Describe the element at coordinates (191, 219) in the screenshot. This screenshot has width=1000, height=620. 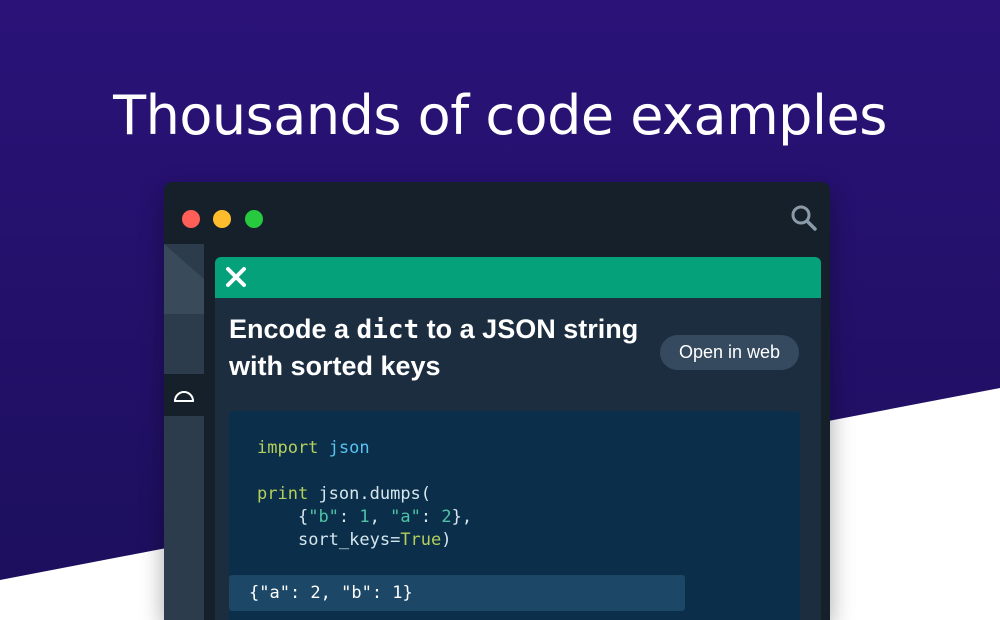
I see `window-close-button` at that location.